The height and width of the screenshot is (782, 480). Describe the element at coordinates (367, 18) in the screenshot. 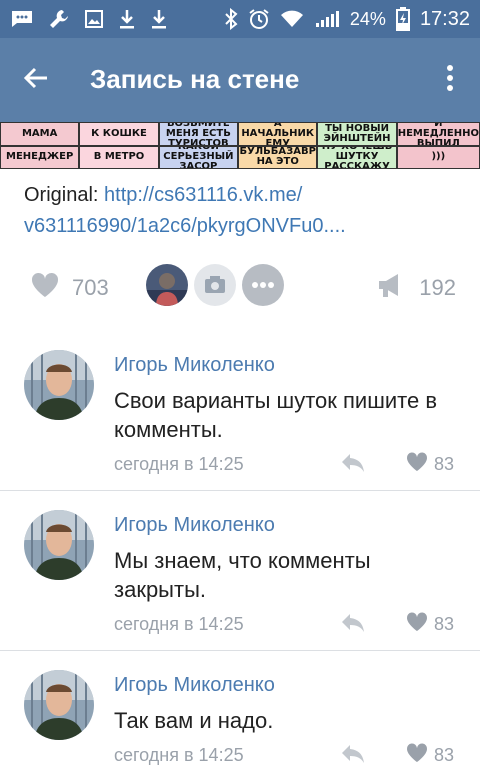

I see `battery-percent: 24%` at that location.